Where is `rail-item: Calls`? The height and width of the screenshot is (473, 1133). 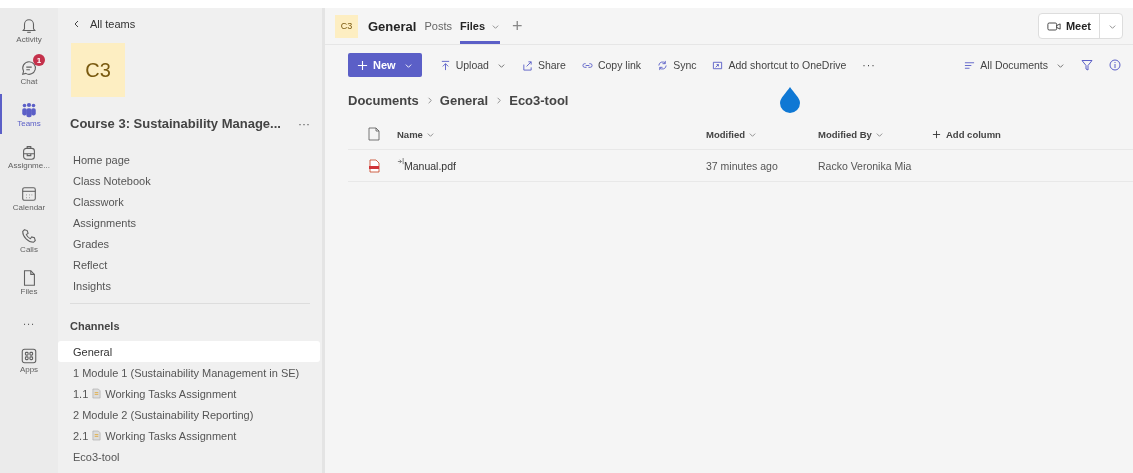 rail-item: Calls is located at coordinates (29, 240).